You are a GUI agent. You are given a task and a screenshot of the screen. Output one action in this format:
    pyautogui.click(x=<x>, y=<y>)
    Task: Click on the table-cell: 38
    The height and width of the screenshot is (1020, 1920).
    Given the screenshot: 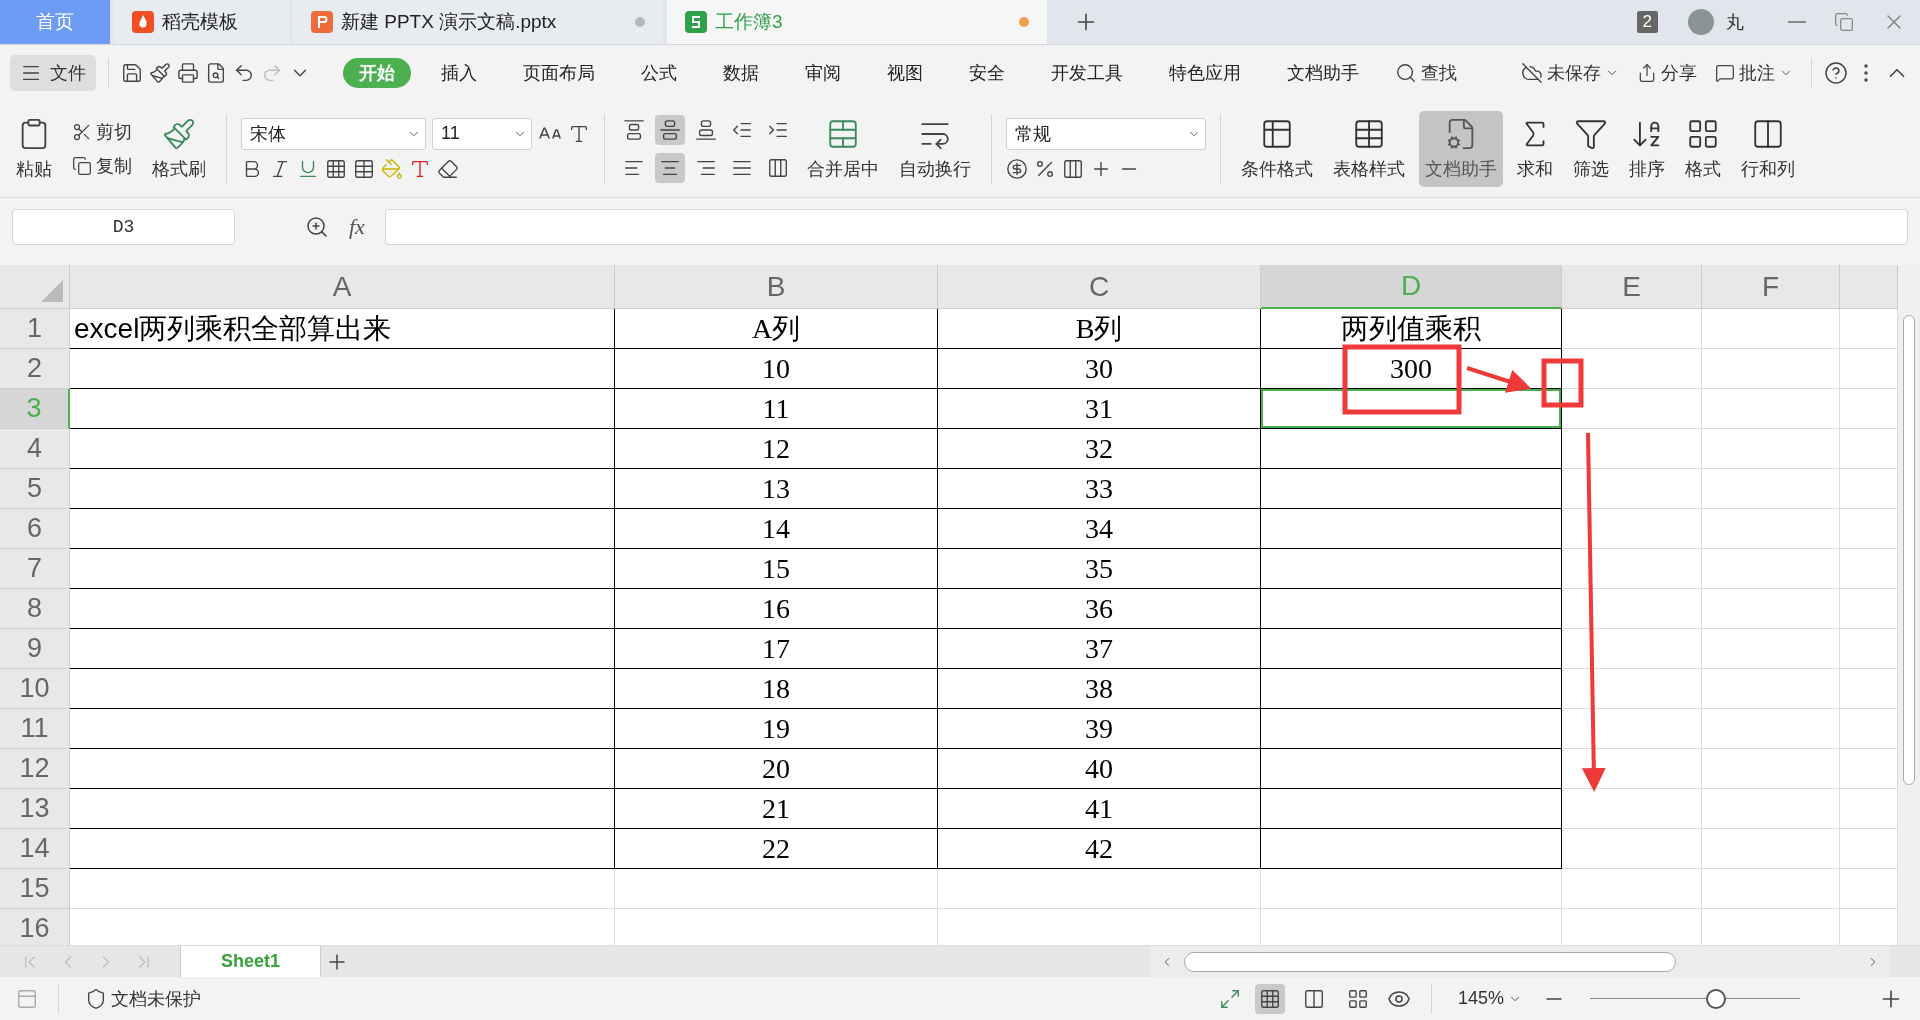 What is the action you would take?
    pyautogui.click(x=1099, y=689)
    